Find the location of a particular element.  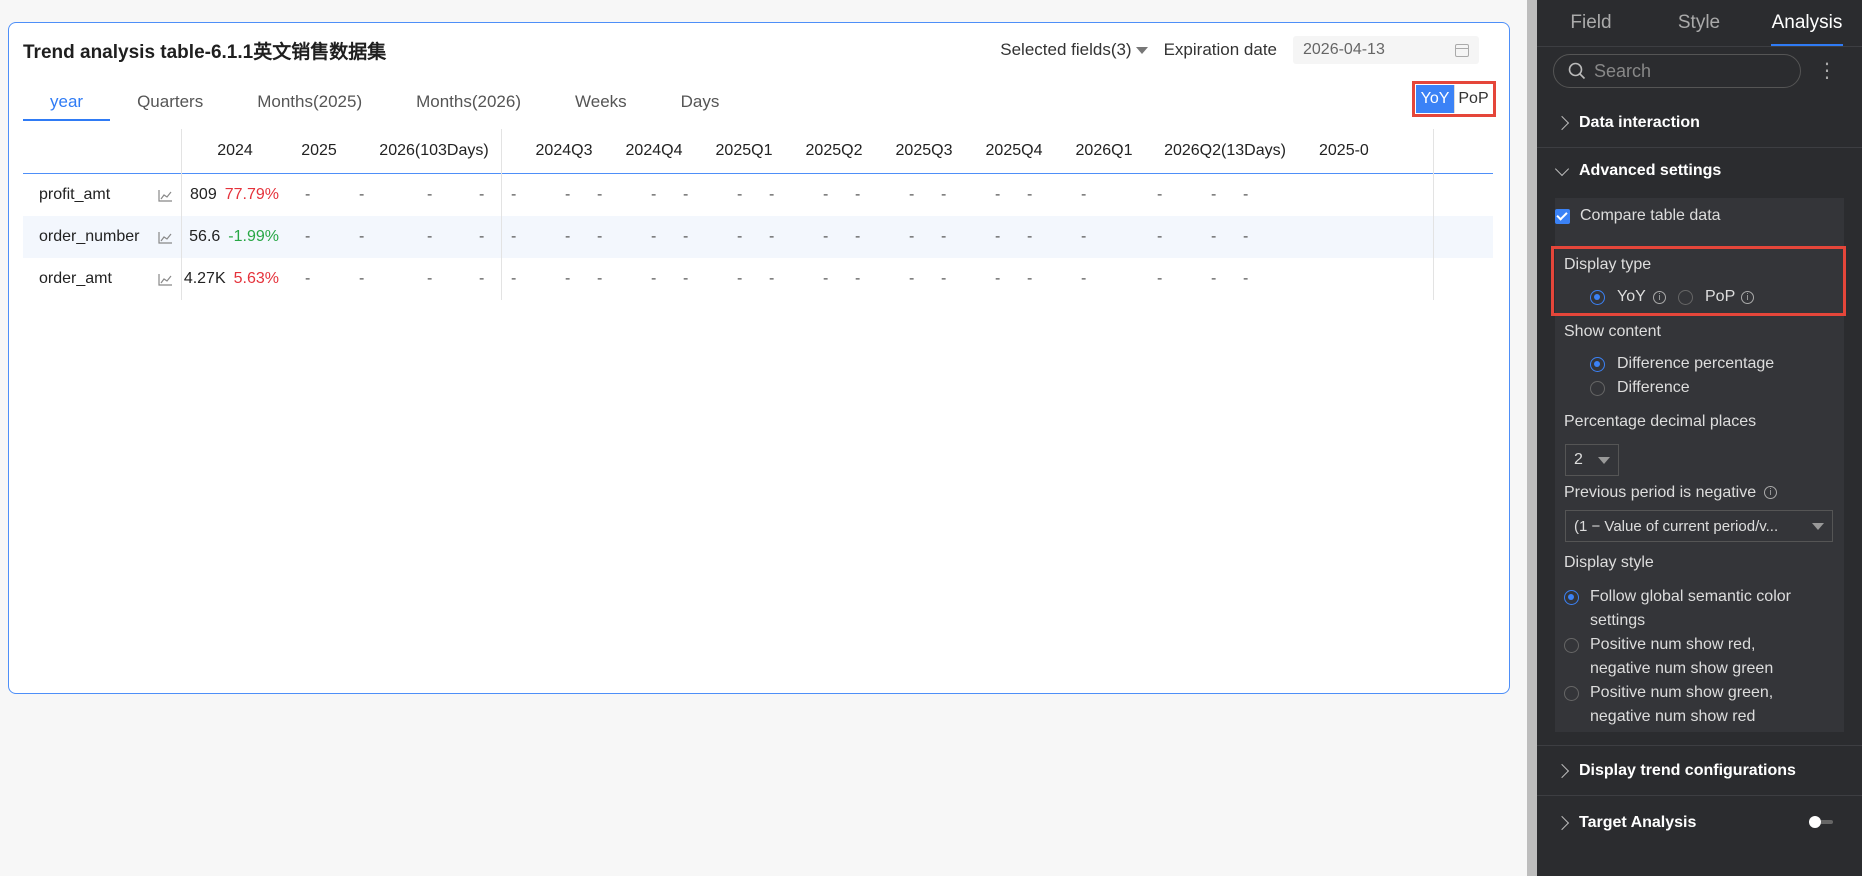

tab-field: Field is located at coordinates (1591, 23).